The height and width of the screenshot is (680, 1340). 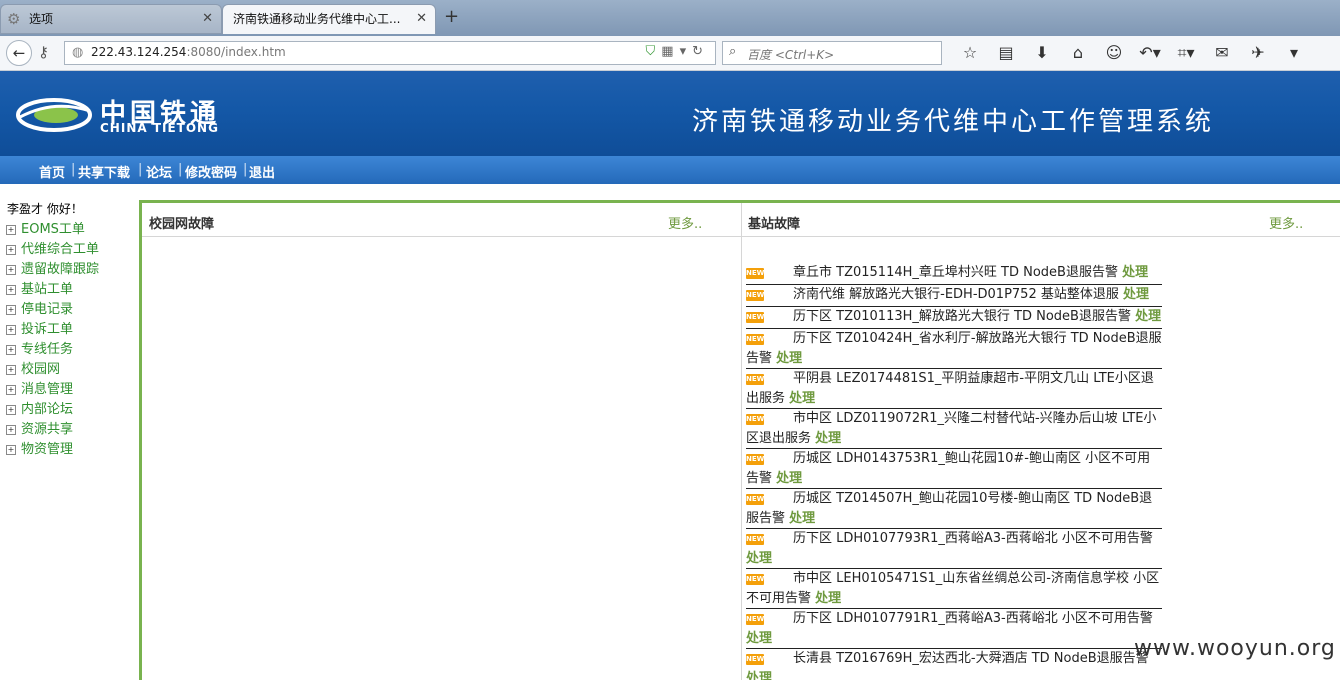 I want to click on smiley-icon: ☺, so click(x=1114, y=52).